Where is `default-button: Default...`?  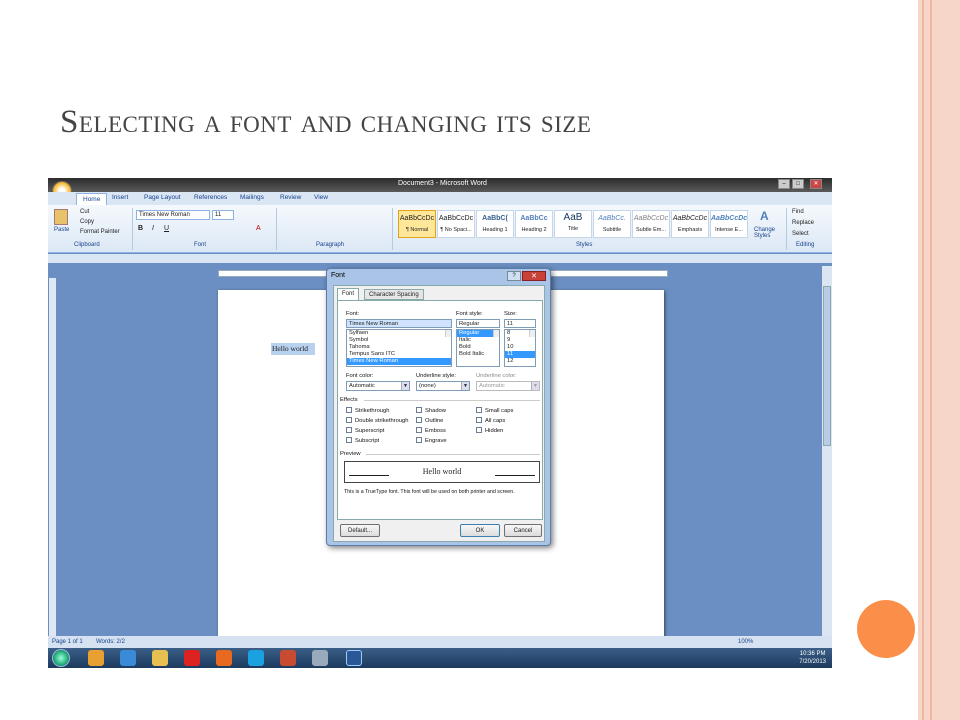
default-button: Default... is located at coordinates (360, 530).